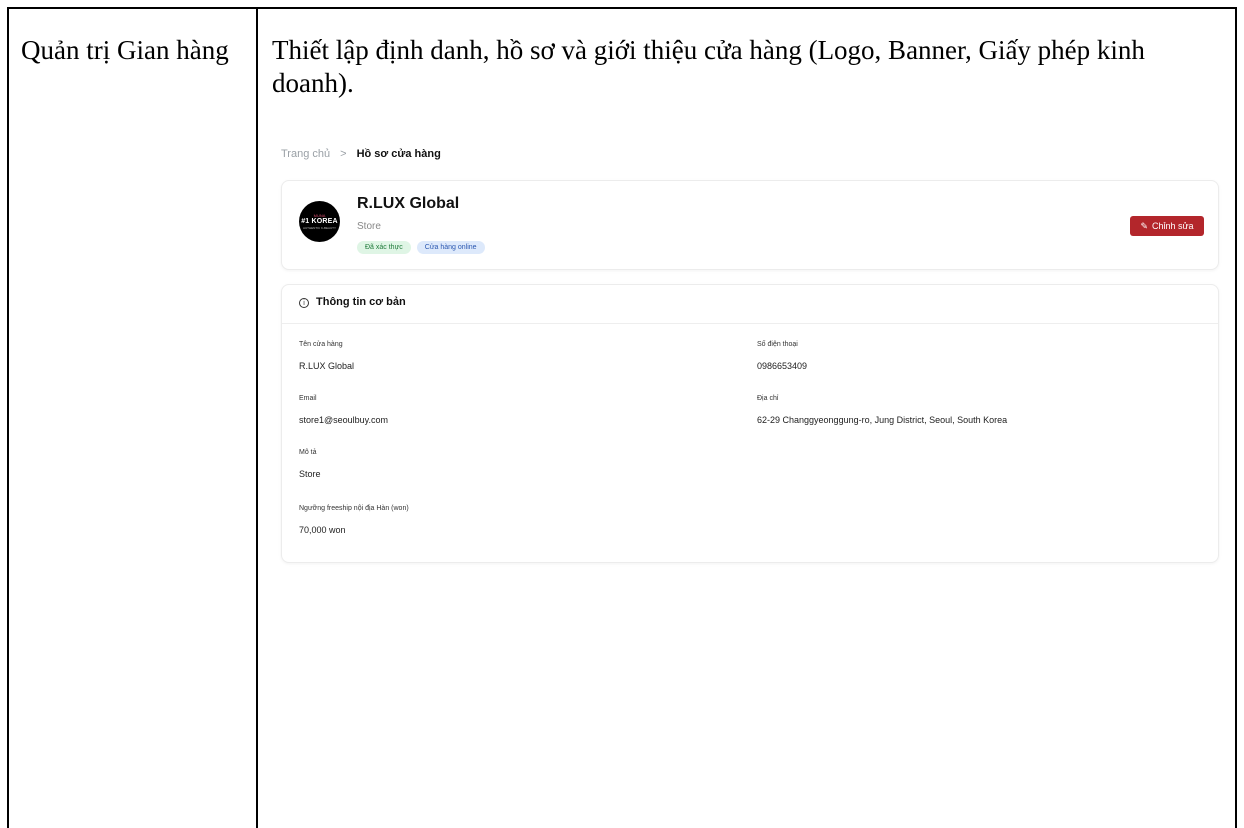 This screenshot has width=1244, height=828. What do you see at coordinates (369, 226) in the screenshot?
I see `store-type: Store` at bounding box center [369, 226].